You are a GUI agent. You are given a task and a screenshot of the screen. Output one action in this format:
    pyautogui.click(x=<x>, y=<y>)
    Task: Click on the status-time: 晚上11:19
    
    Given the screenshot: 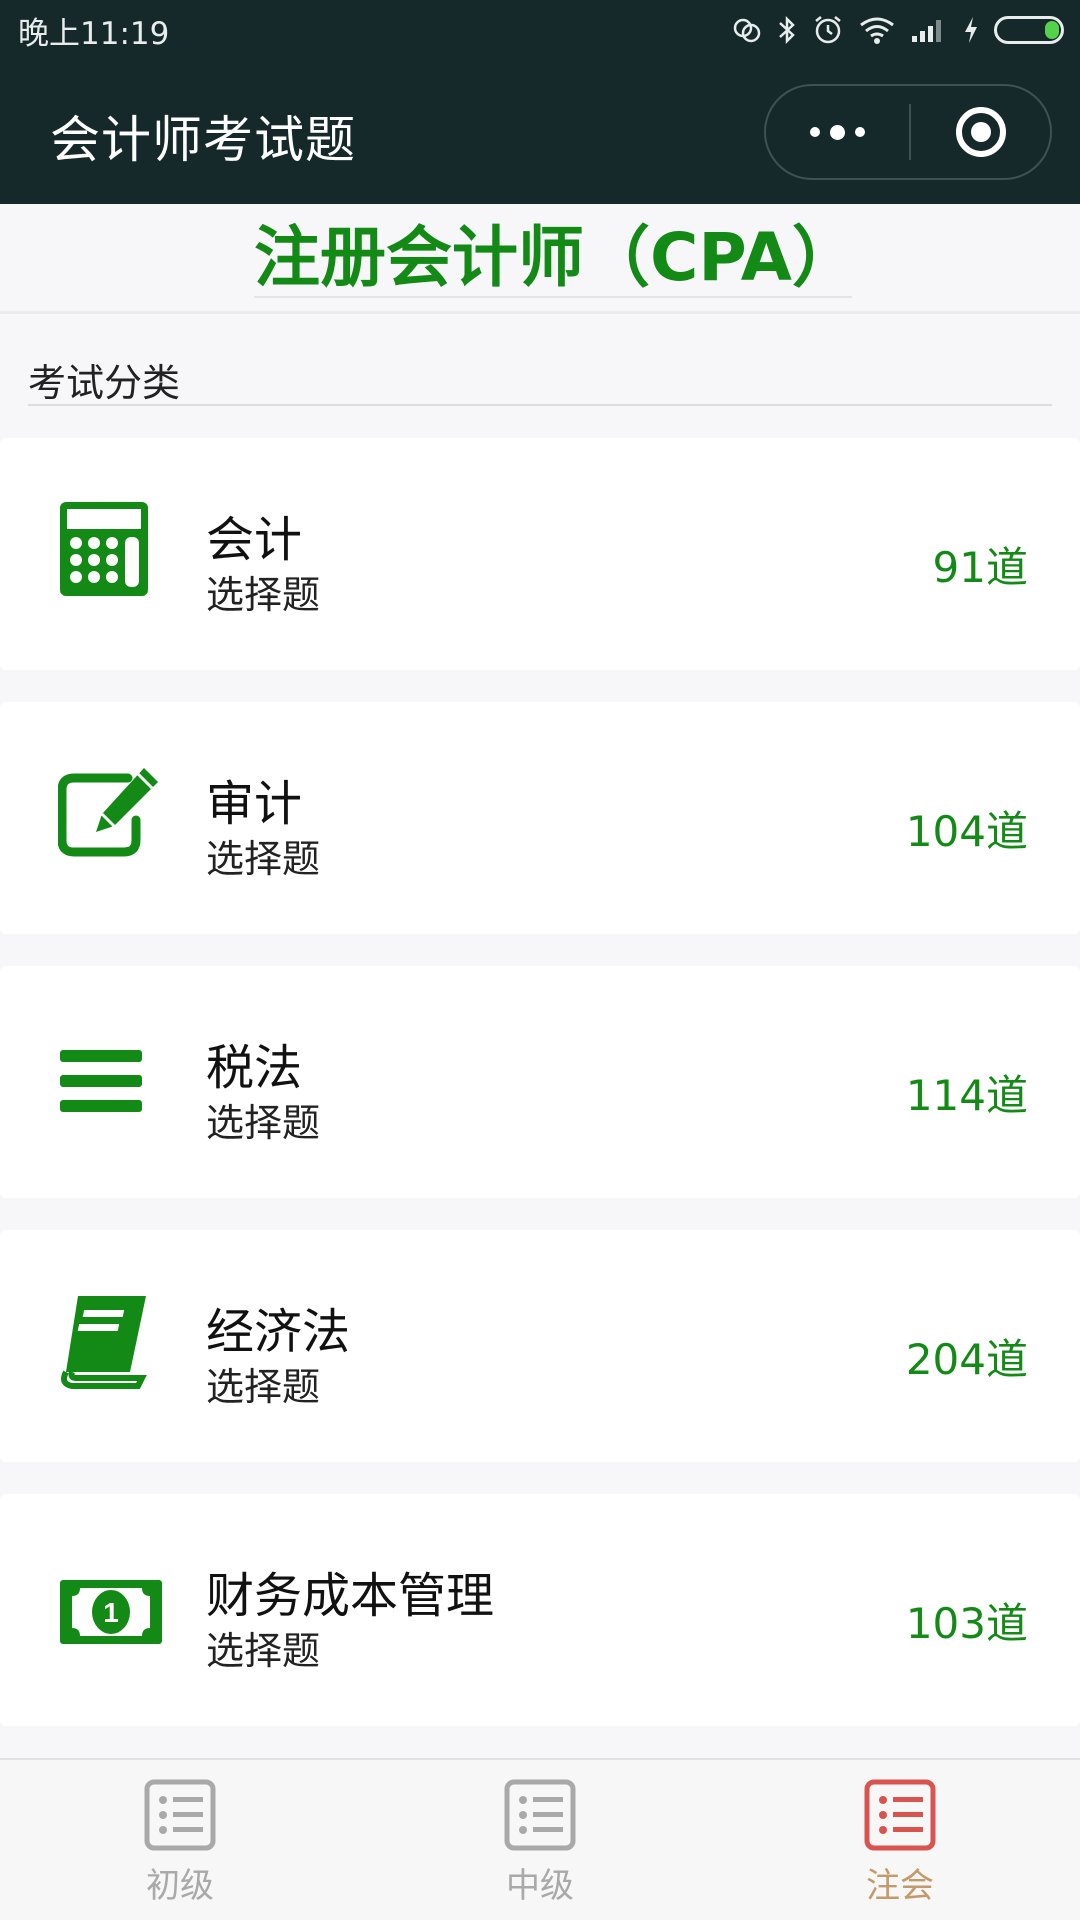 What is the action you would take?
    pyautogui.click(x=94, y=33)
    